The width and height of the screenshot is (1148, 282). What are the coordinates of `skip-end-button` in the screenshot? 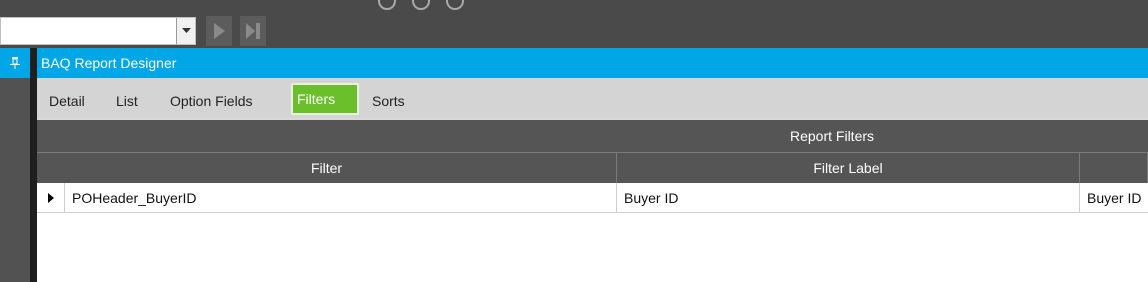 It's located at (253, 31).